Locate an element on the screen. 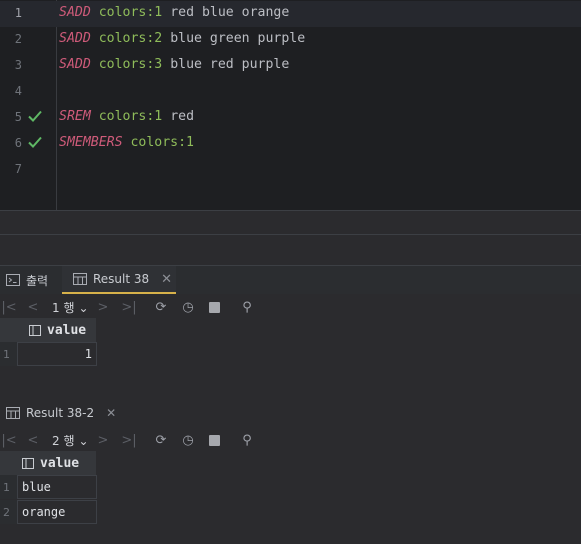  line-number: 1 is located at coordinates (18, 13).